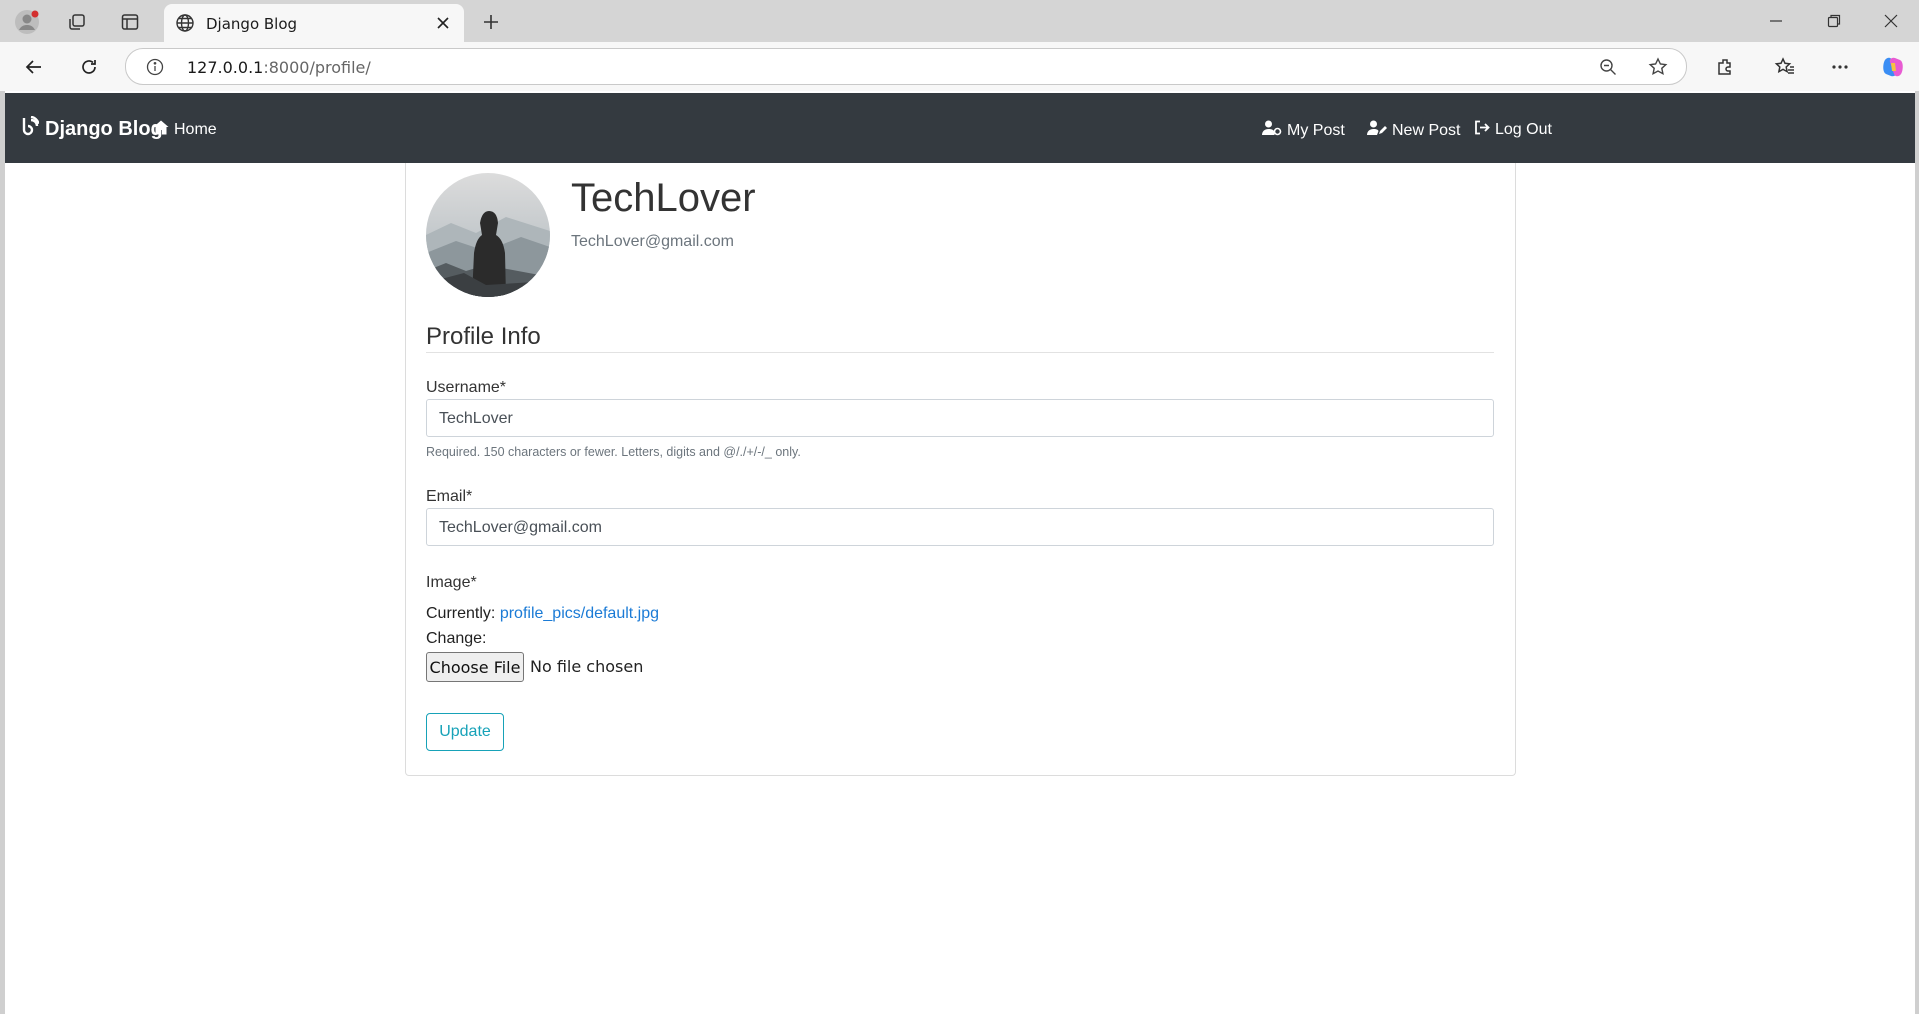 This screenshot has width=1919, height=1014. I want to click on new-tab-icon, so click(491, 22).